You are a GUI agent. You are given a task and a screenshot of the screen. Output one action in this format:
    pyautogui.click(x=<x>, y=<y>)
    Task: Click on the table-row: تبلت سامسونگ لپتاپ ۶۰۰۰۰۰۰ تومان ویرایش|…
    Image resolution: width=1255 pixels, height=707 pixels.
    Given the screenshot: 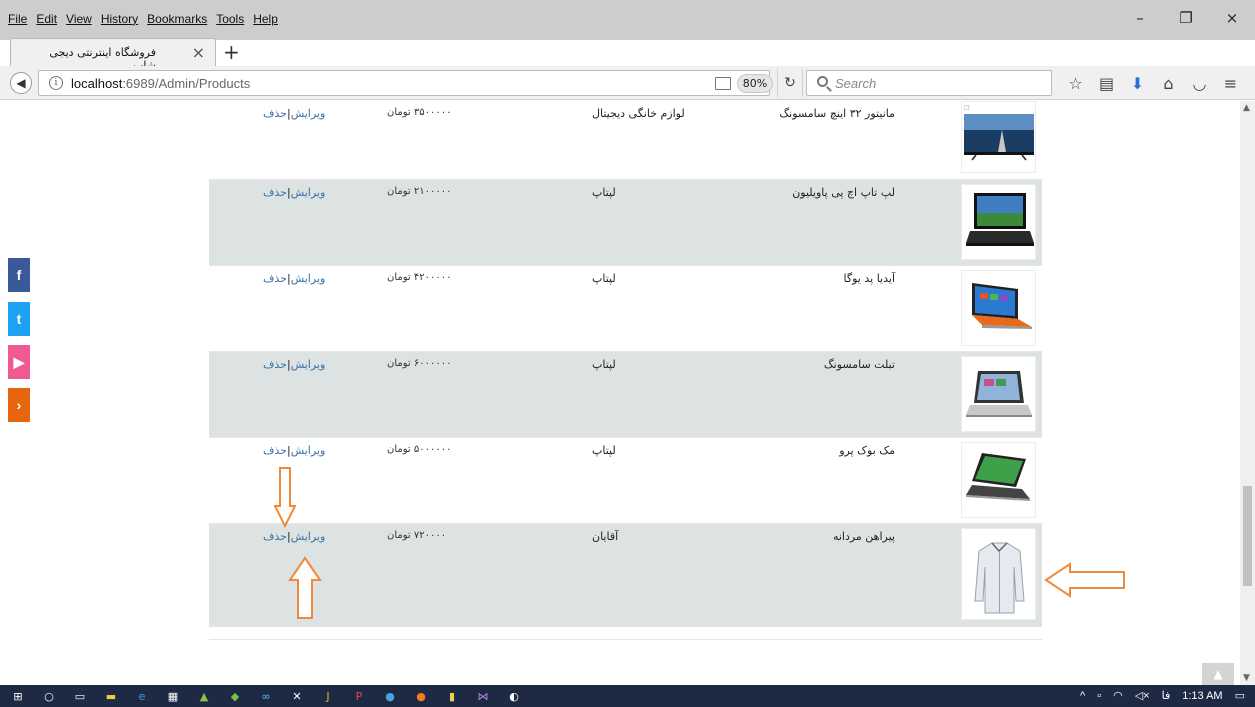 What is the action you would take?
    pyautogui.click(x=625, y=394)
    